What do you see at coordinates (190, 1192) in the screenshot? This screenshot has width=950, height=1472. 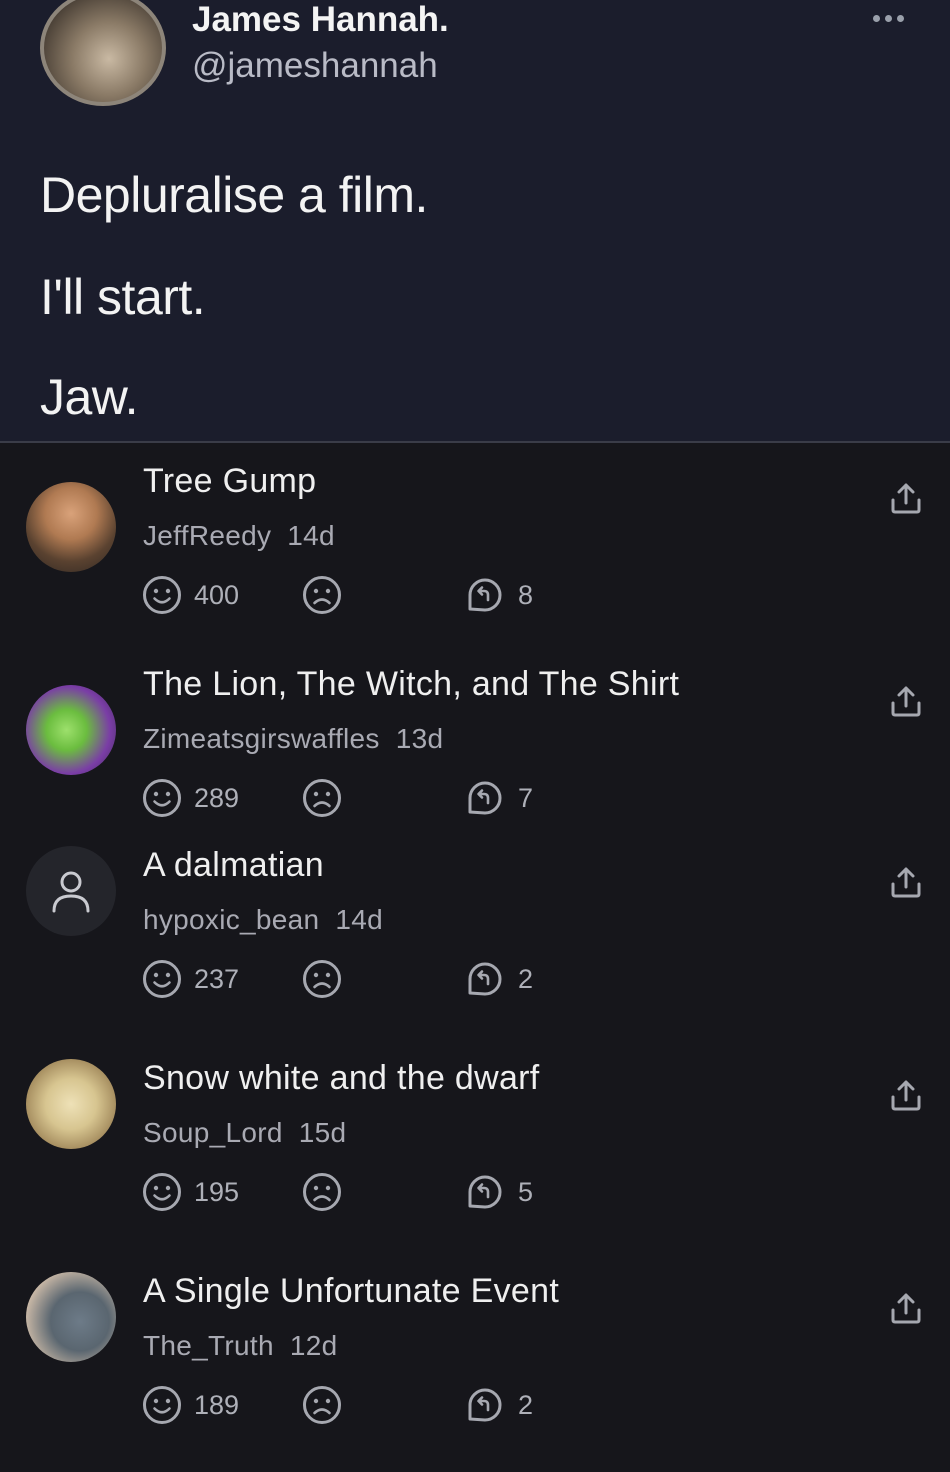 I see `upvote-button: 195` at bounding box center [190, 1192].